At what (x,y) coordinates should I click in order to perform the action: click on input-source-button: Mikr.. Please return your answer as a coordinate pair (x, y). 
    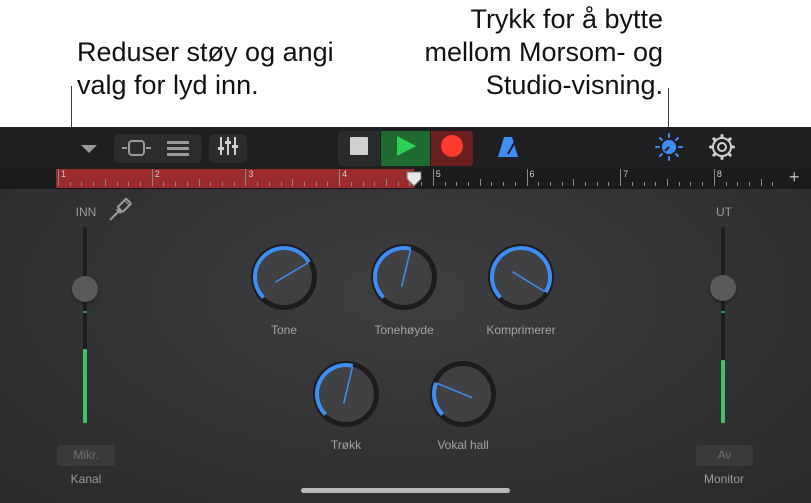
    Looking at the image, I should click on (86, 455).